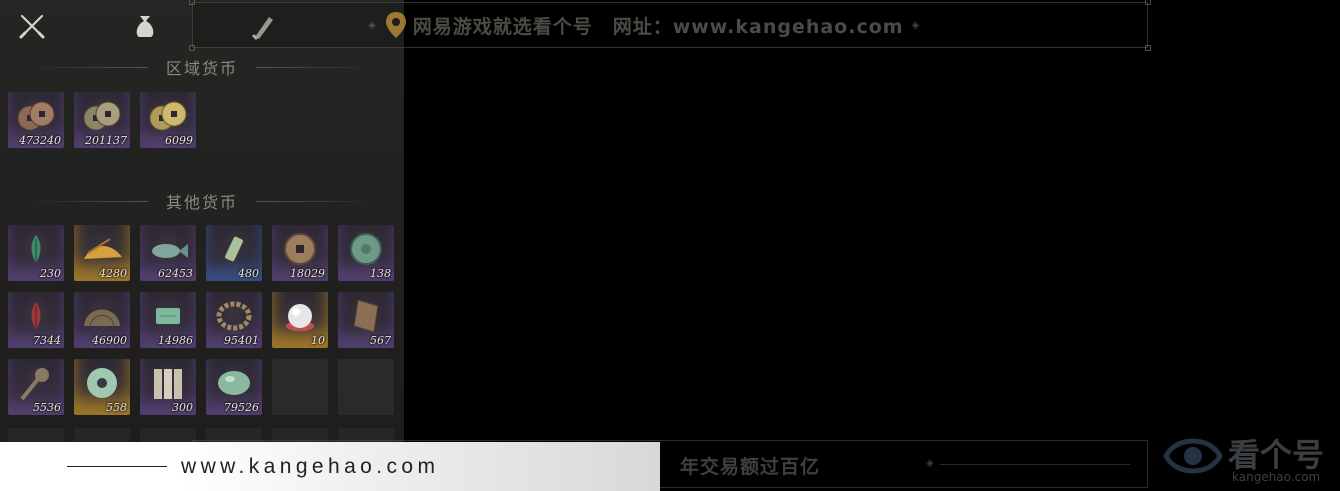 This screenshot has width=1340, height=491. I want to click on slot-quantity: 95401, so click(241, 340).